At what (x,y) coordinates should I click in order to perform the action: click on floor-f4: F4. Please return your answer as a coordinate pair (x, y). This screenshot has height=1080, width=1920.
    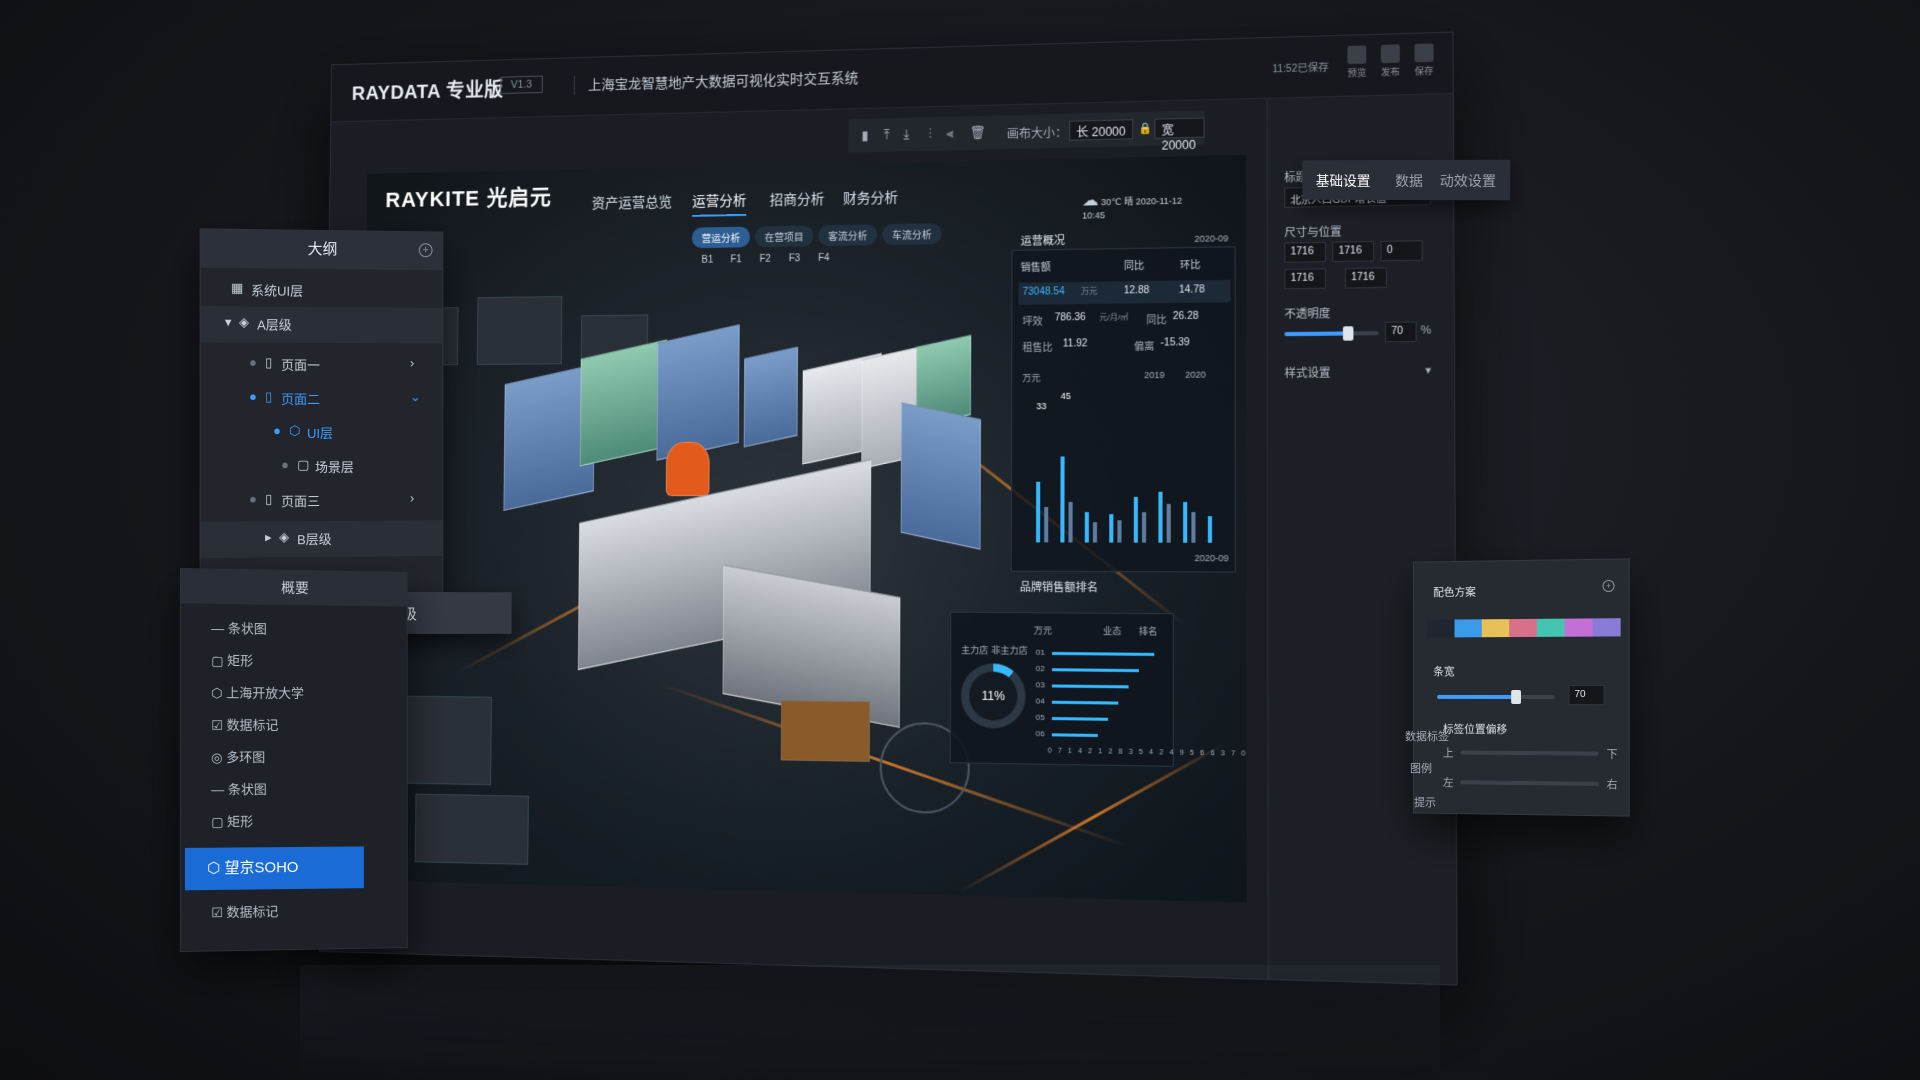
    Looking at the image, I should click on (824, 258).